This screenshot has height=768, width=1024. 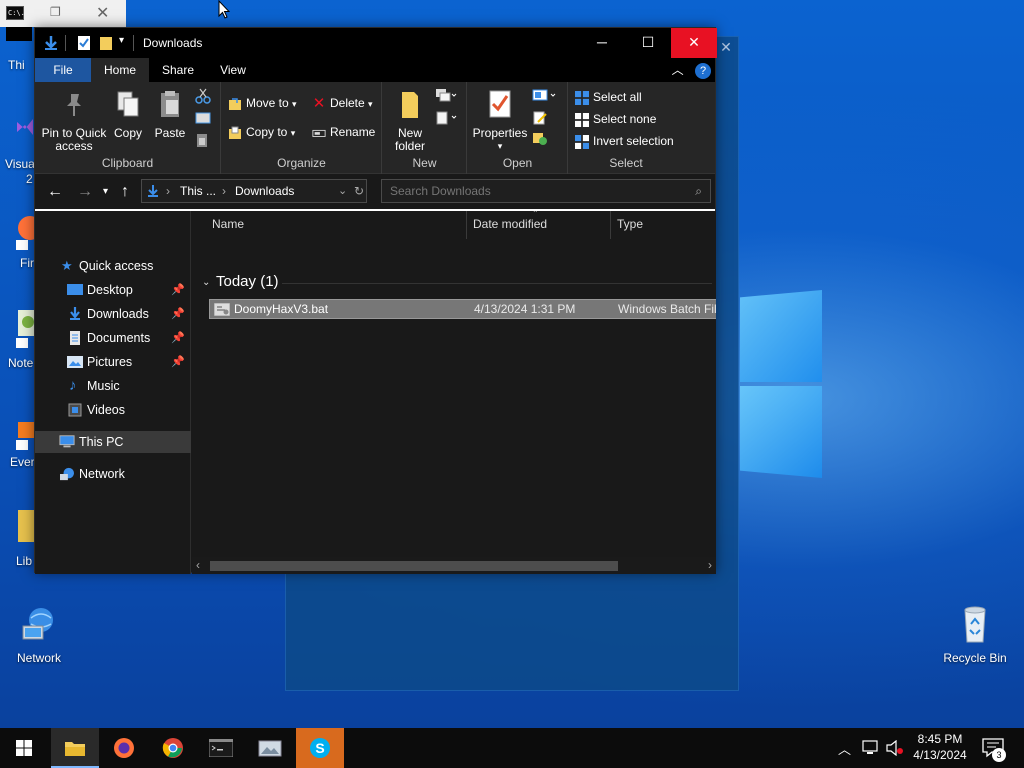 I want to click on column-header-date-modified: Date modified, so click(x=510, y=224).